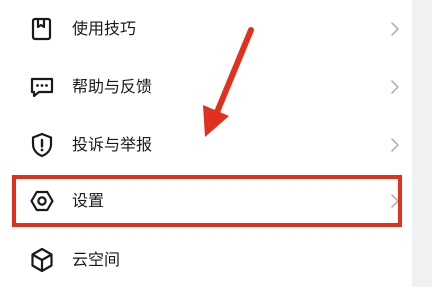 The width and height of the screenshot is (432, 289). What do you see at coordinates (112, 144) in the screenshot?
I see `menu-item-label: 投诉与举报` at bounding box center [112, 144].